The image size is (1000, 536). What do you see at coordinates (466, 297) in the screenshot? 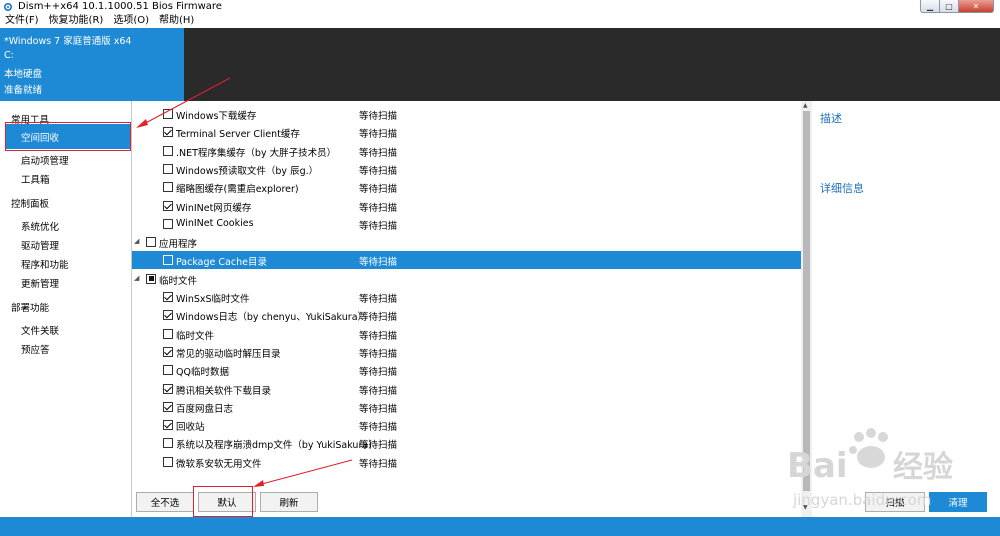
I see `list-item: WinSxS临时文件 等待扫描` at bounding box center [466, 297].